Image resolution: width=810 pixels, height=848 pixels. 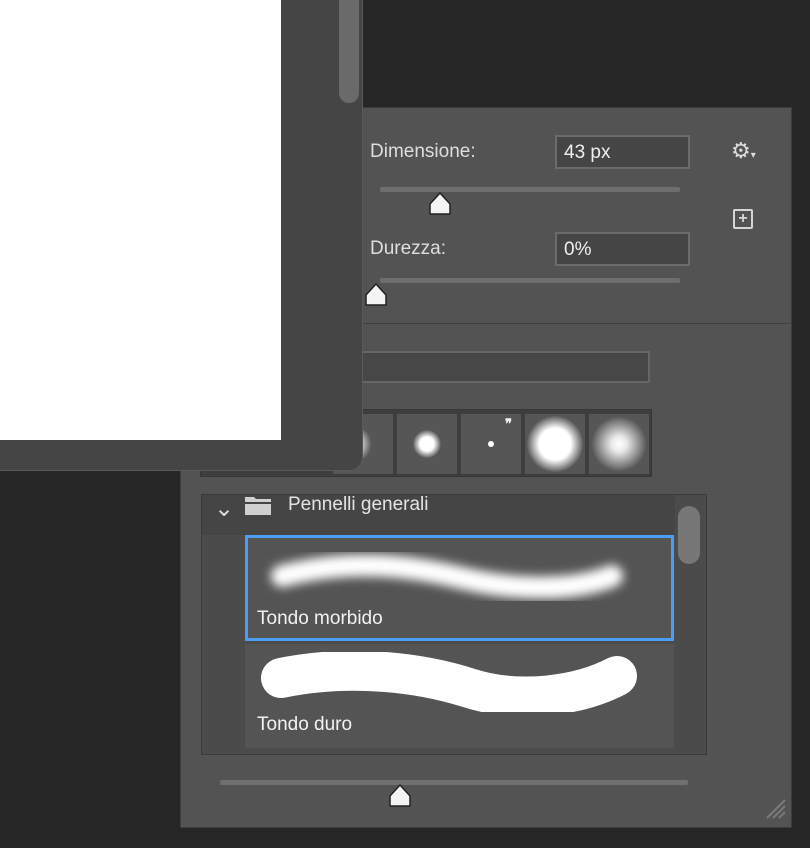 What do you see at coordinates (622, 152) in the screenshot?
I see `size-input: 43 px` at bounding box center [622, 152].